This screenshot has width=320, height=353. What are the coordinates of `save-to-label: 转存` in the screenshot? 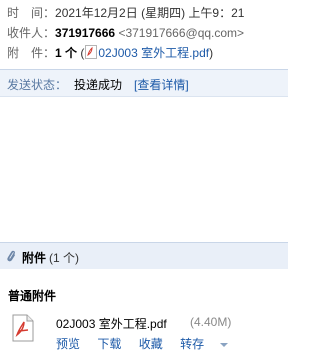 It's located at (192, 344).